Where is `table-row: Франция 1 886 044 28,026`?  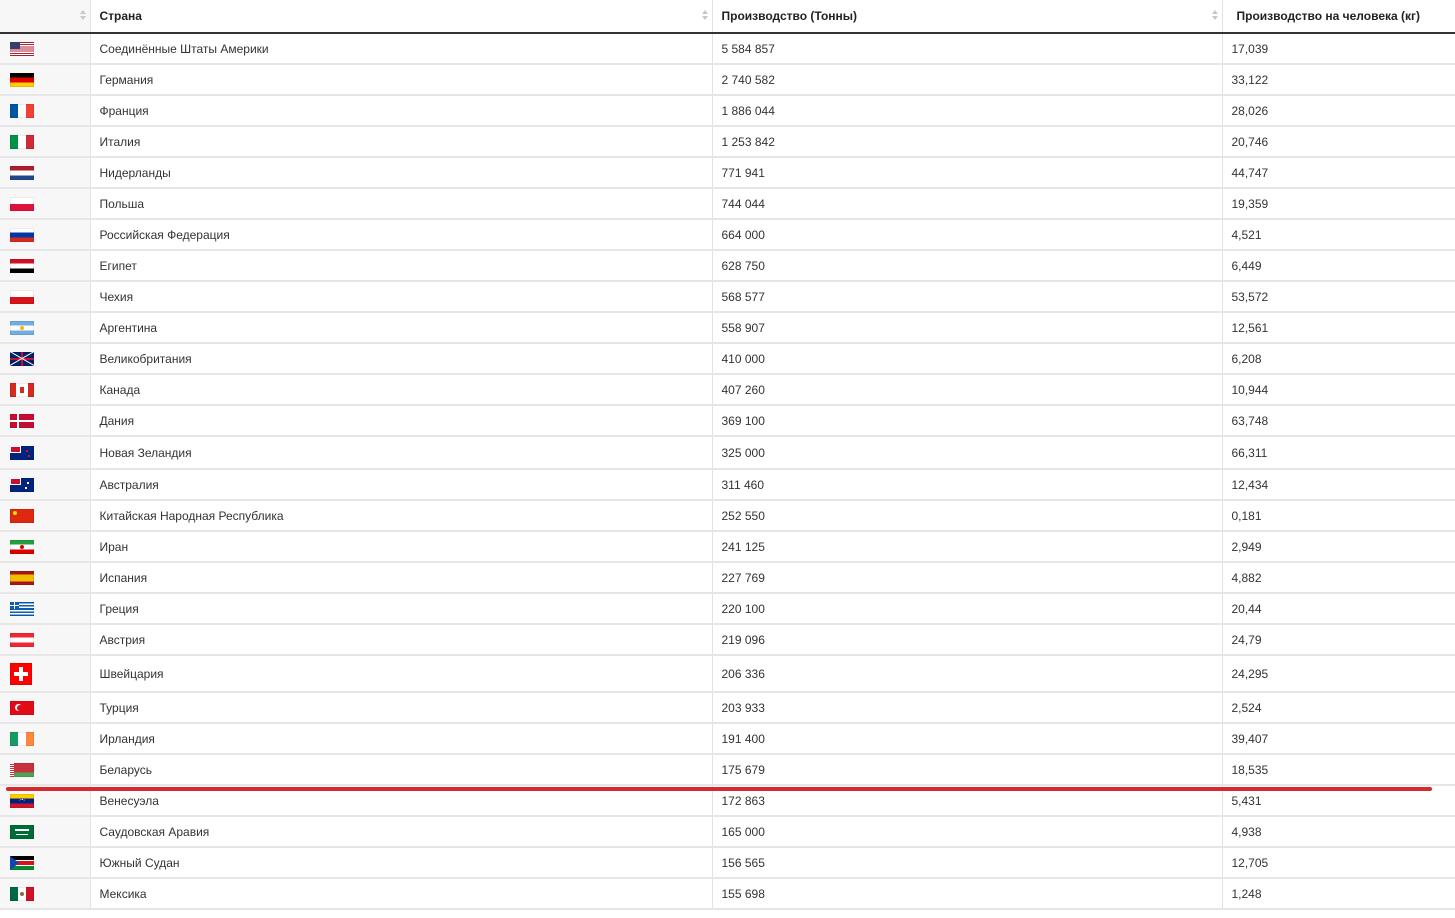
table-row: Франция 1 886 044 28,026 is located at coordinates (727, 111).